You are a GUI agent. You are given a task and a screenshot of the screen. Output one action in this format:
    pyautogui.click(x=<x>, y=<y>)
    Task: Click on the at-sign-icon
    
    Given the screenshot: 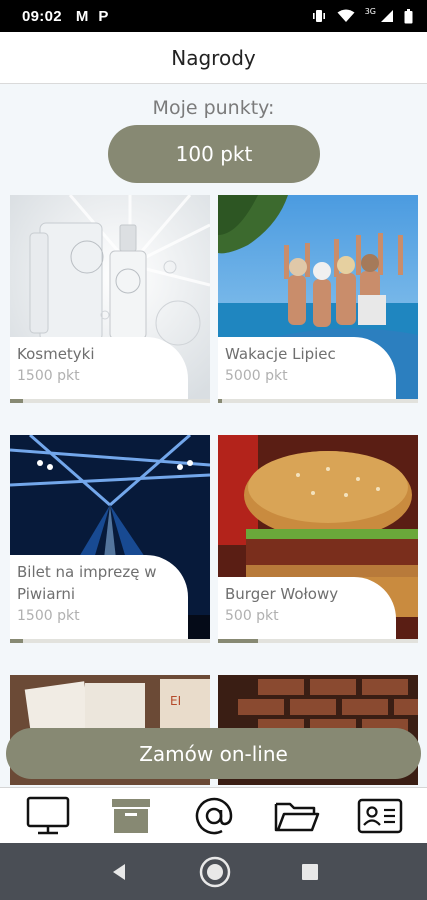 What is the action you would take?
    pyautogui.click(x=213, y=815)
    